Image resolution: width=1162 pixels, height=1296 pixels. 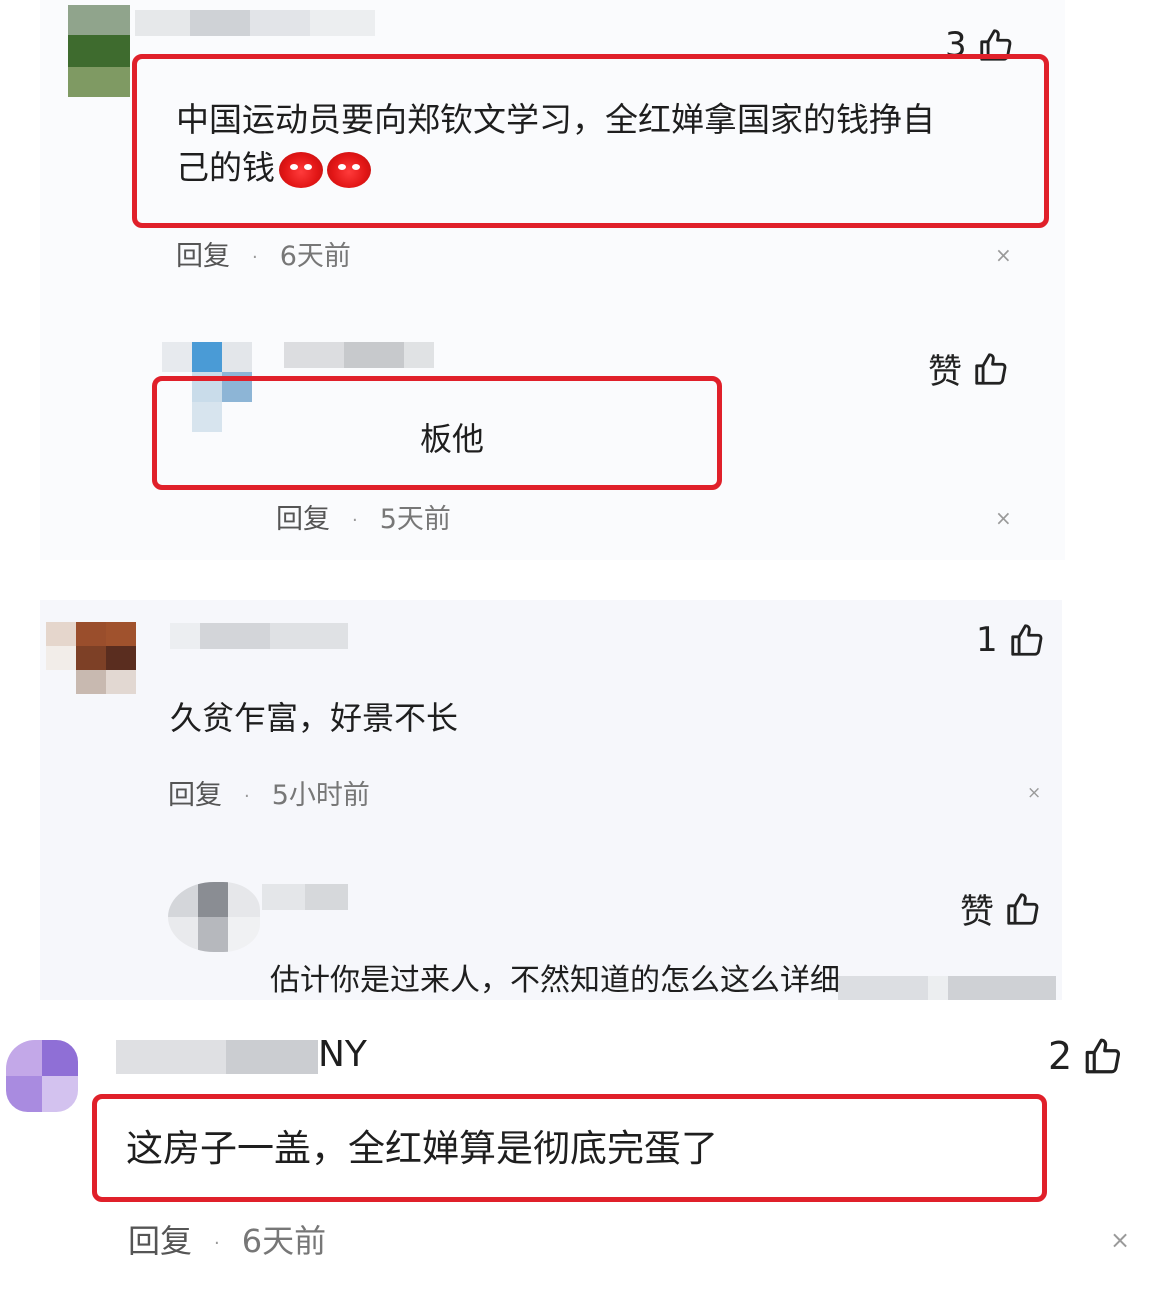 I want to click on timestamp: 5小时前, so click(x=320, y=795).